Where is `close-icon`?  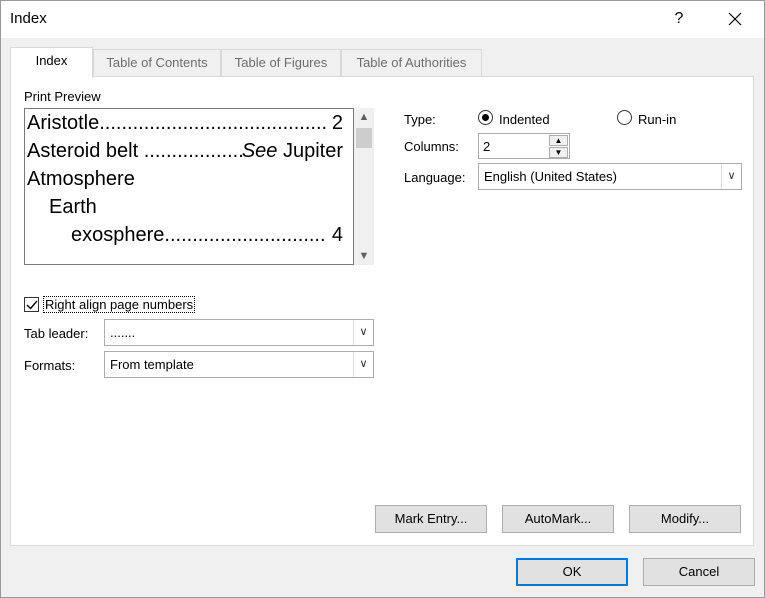
close-icon is located at coordinates (735, 19).